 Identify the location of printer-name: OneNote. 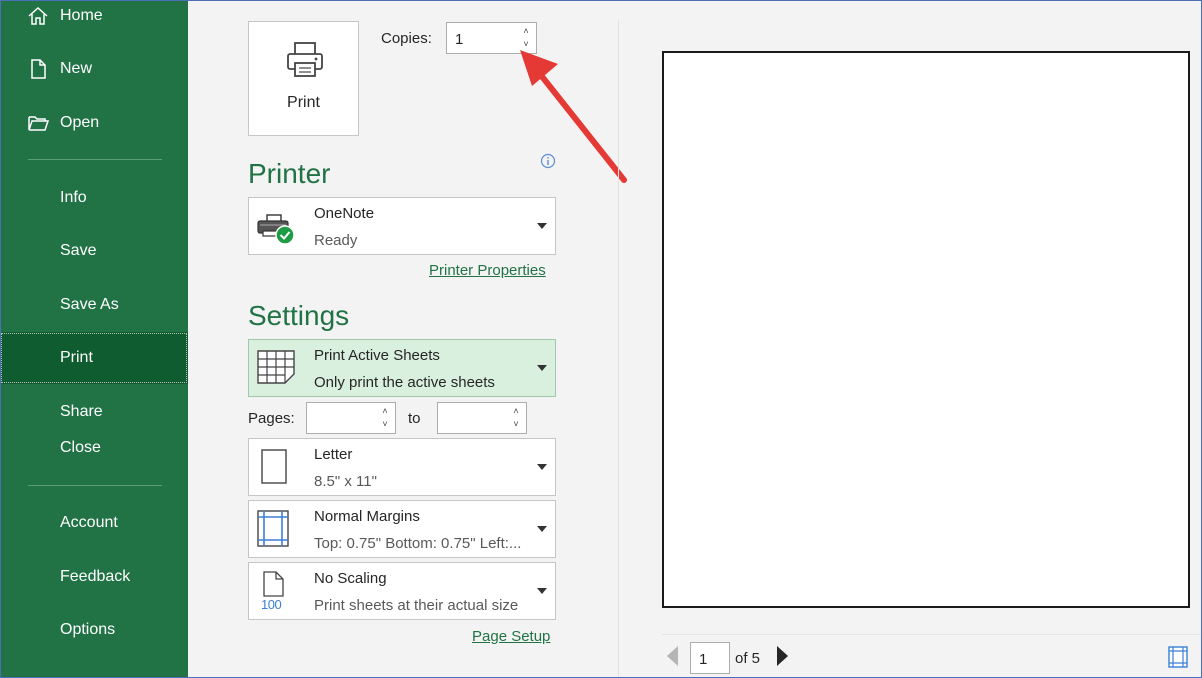
(344, 213).